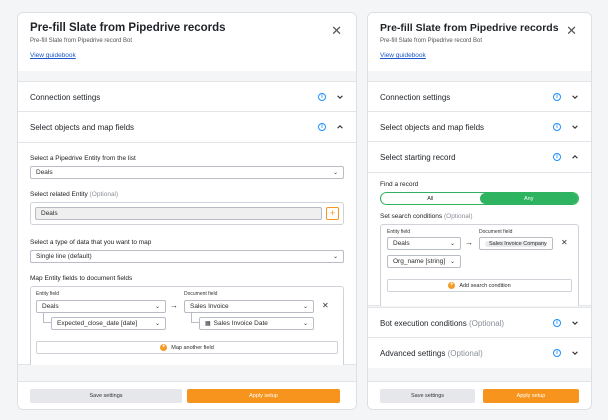 Image resolution: width=608 pixels, height=420 pixels. Describe the element at coordinates (399, 184) in the screenshot. I see `find-record-label: Find a record` at that location.